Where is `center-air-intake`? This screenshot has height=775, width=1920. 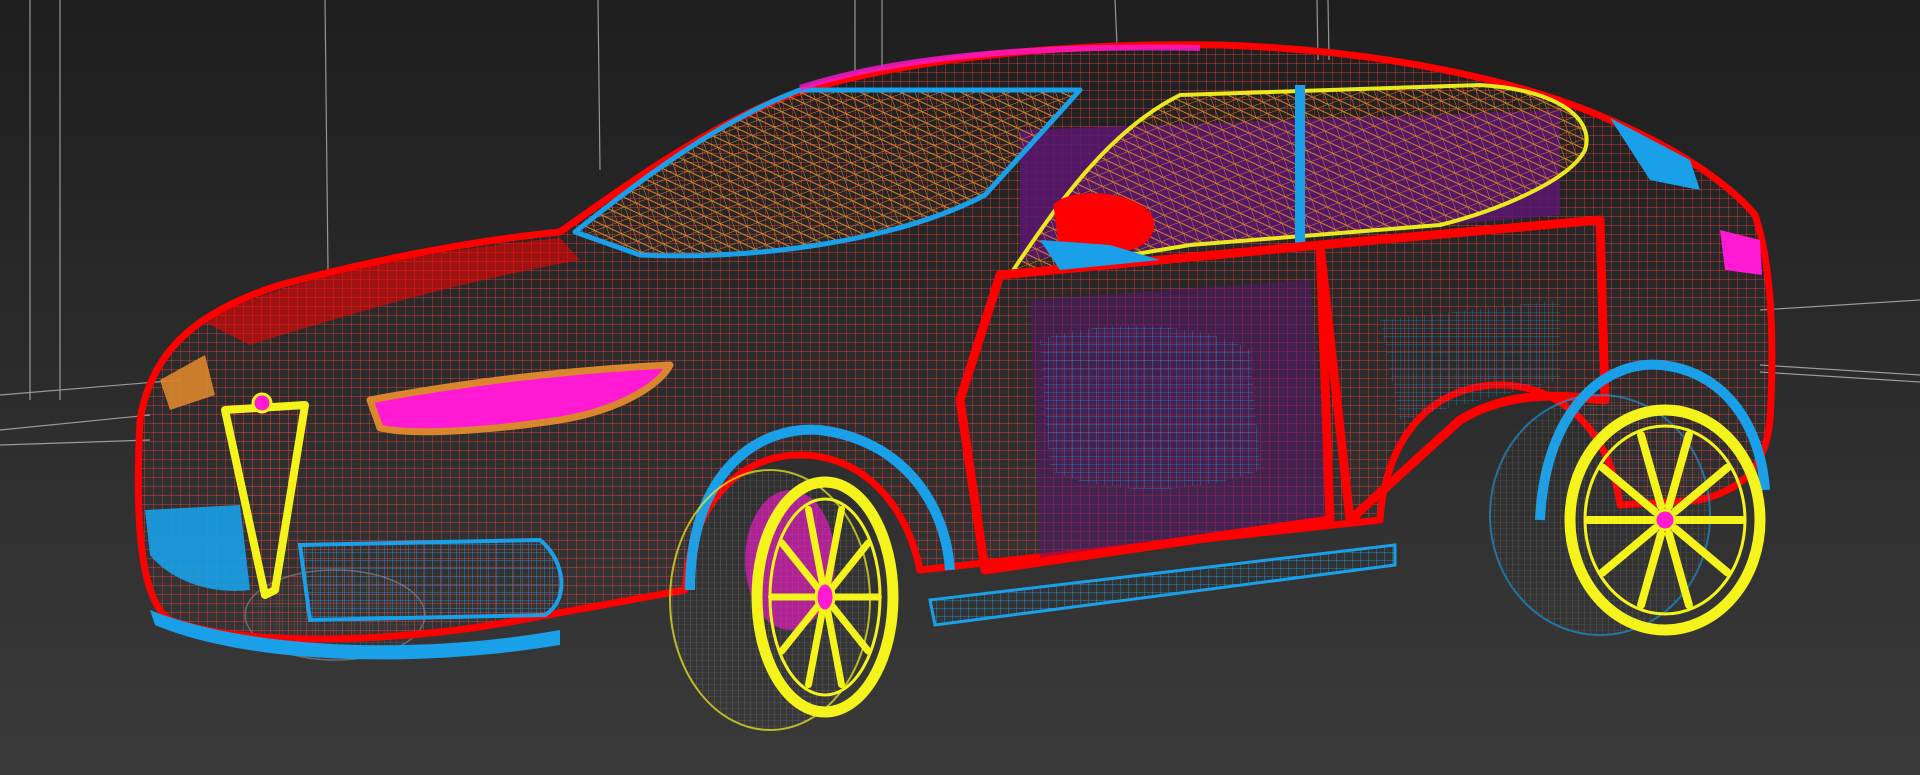 center-air-intake is located at coordinates (430, 580).